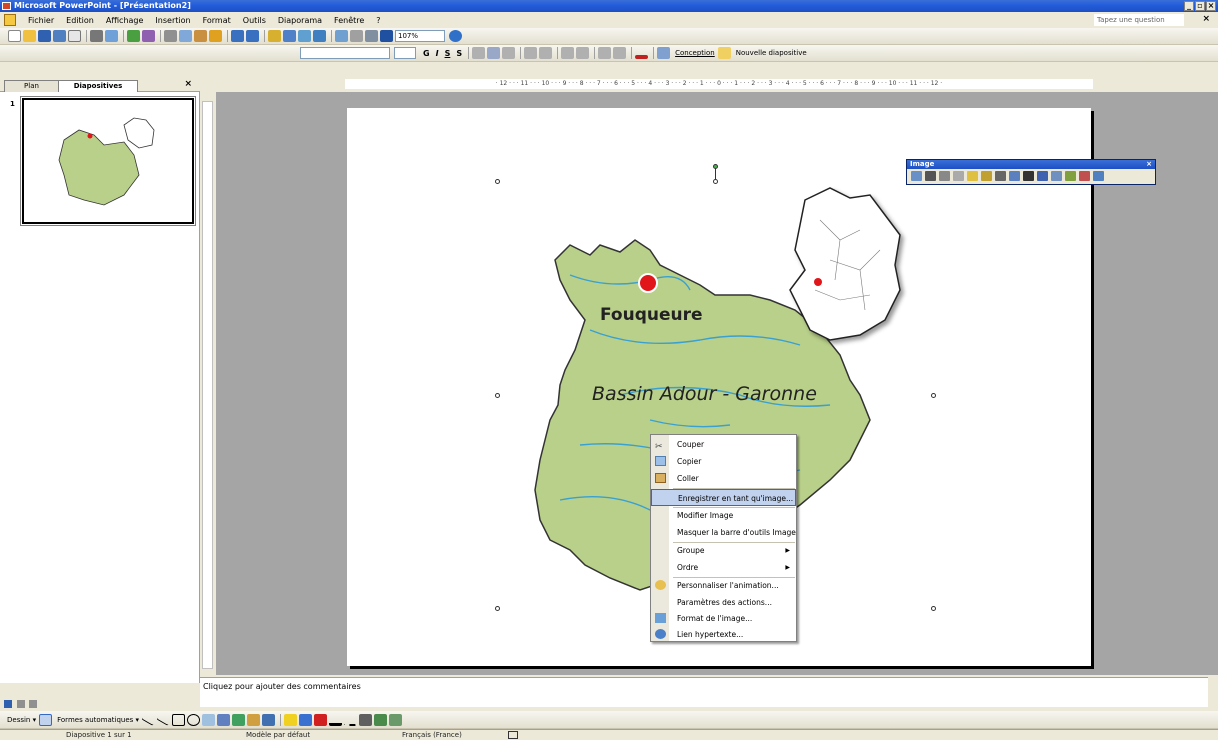 Image resolution: width=1218 pixels, height=740 pixels. Describe the element at coordinates (108, 161) in the screenshot. I see `slide-thumbnail` at that location.